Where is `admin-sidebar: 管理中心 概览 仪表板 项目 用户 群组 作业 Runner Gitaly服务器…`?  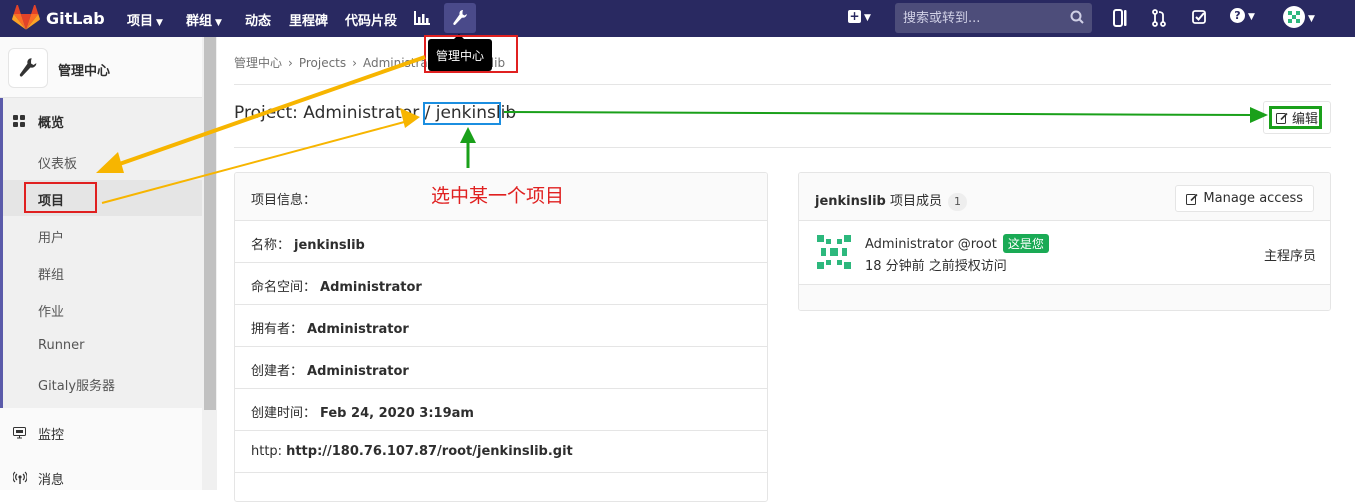 admin-sidebar: 管理中心 概览 仪表板 项目 用户 群组 作业 Runner Gitaly服务器… is located at coordinates (108, 263).